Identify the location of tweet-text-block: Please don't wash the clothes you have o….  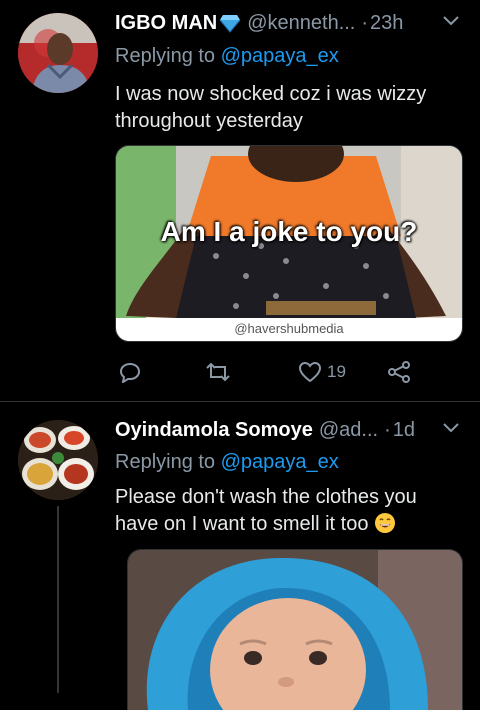
(287, 511).